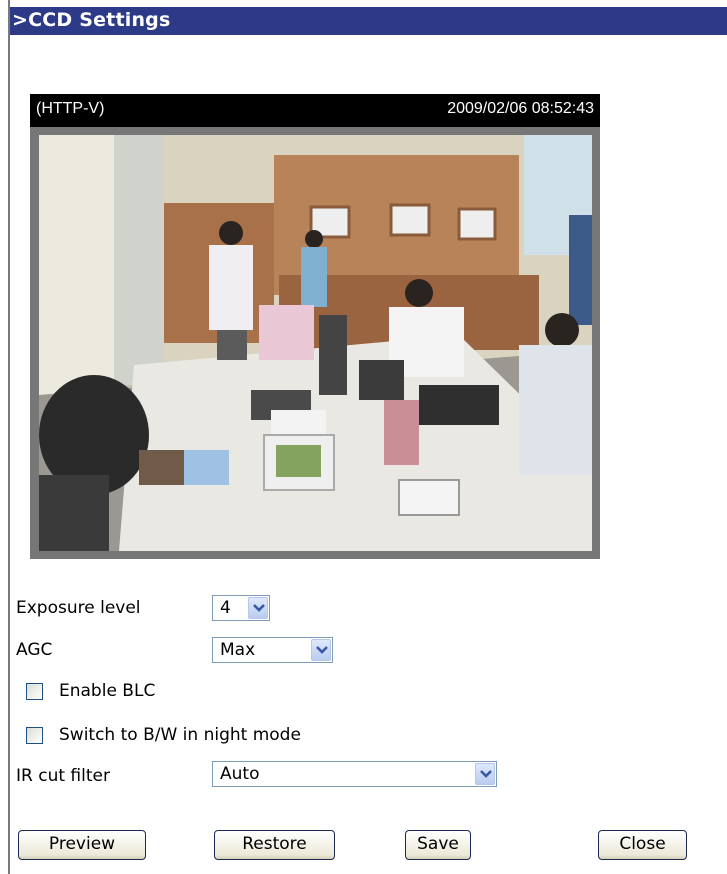 This screenshot has width=727, height=874. Describe the element at coordinates (91, 20) in the screenshot. I see `page-title: >CCD Settings` at that location.